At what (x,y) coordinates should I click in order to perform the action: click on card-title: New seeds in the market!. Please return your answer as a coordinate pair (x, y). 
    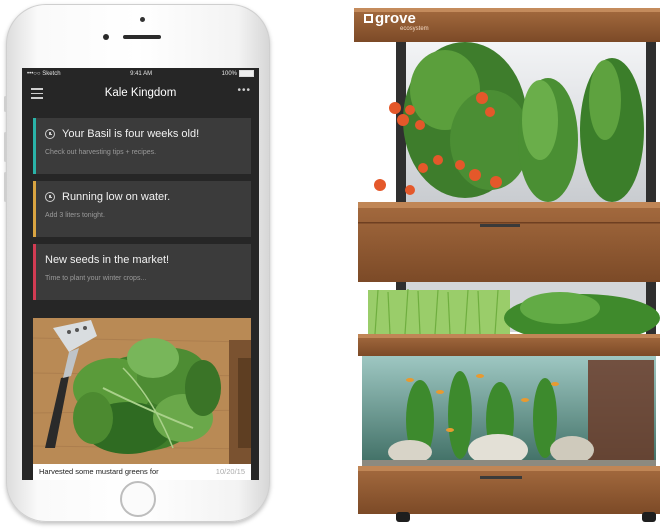
    Looking at the image, I should click on (107, 260).